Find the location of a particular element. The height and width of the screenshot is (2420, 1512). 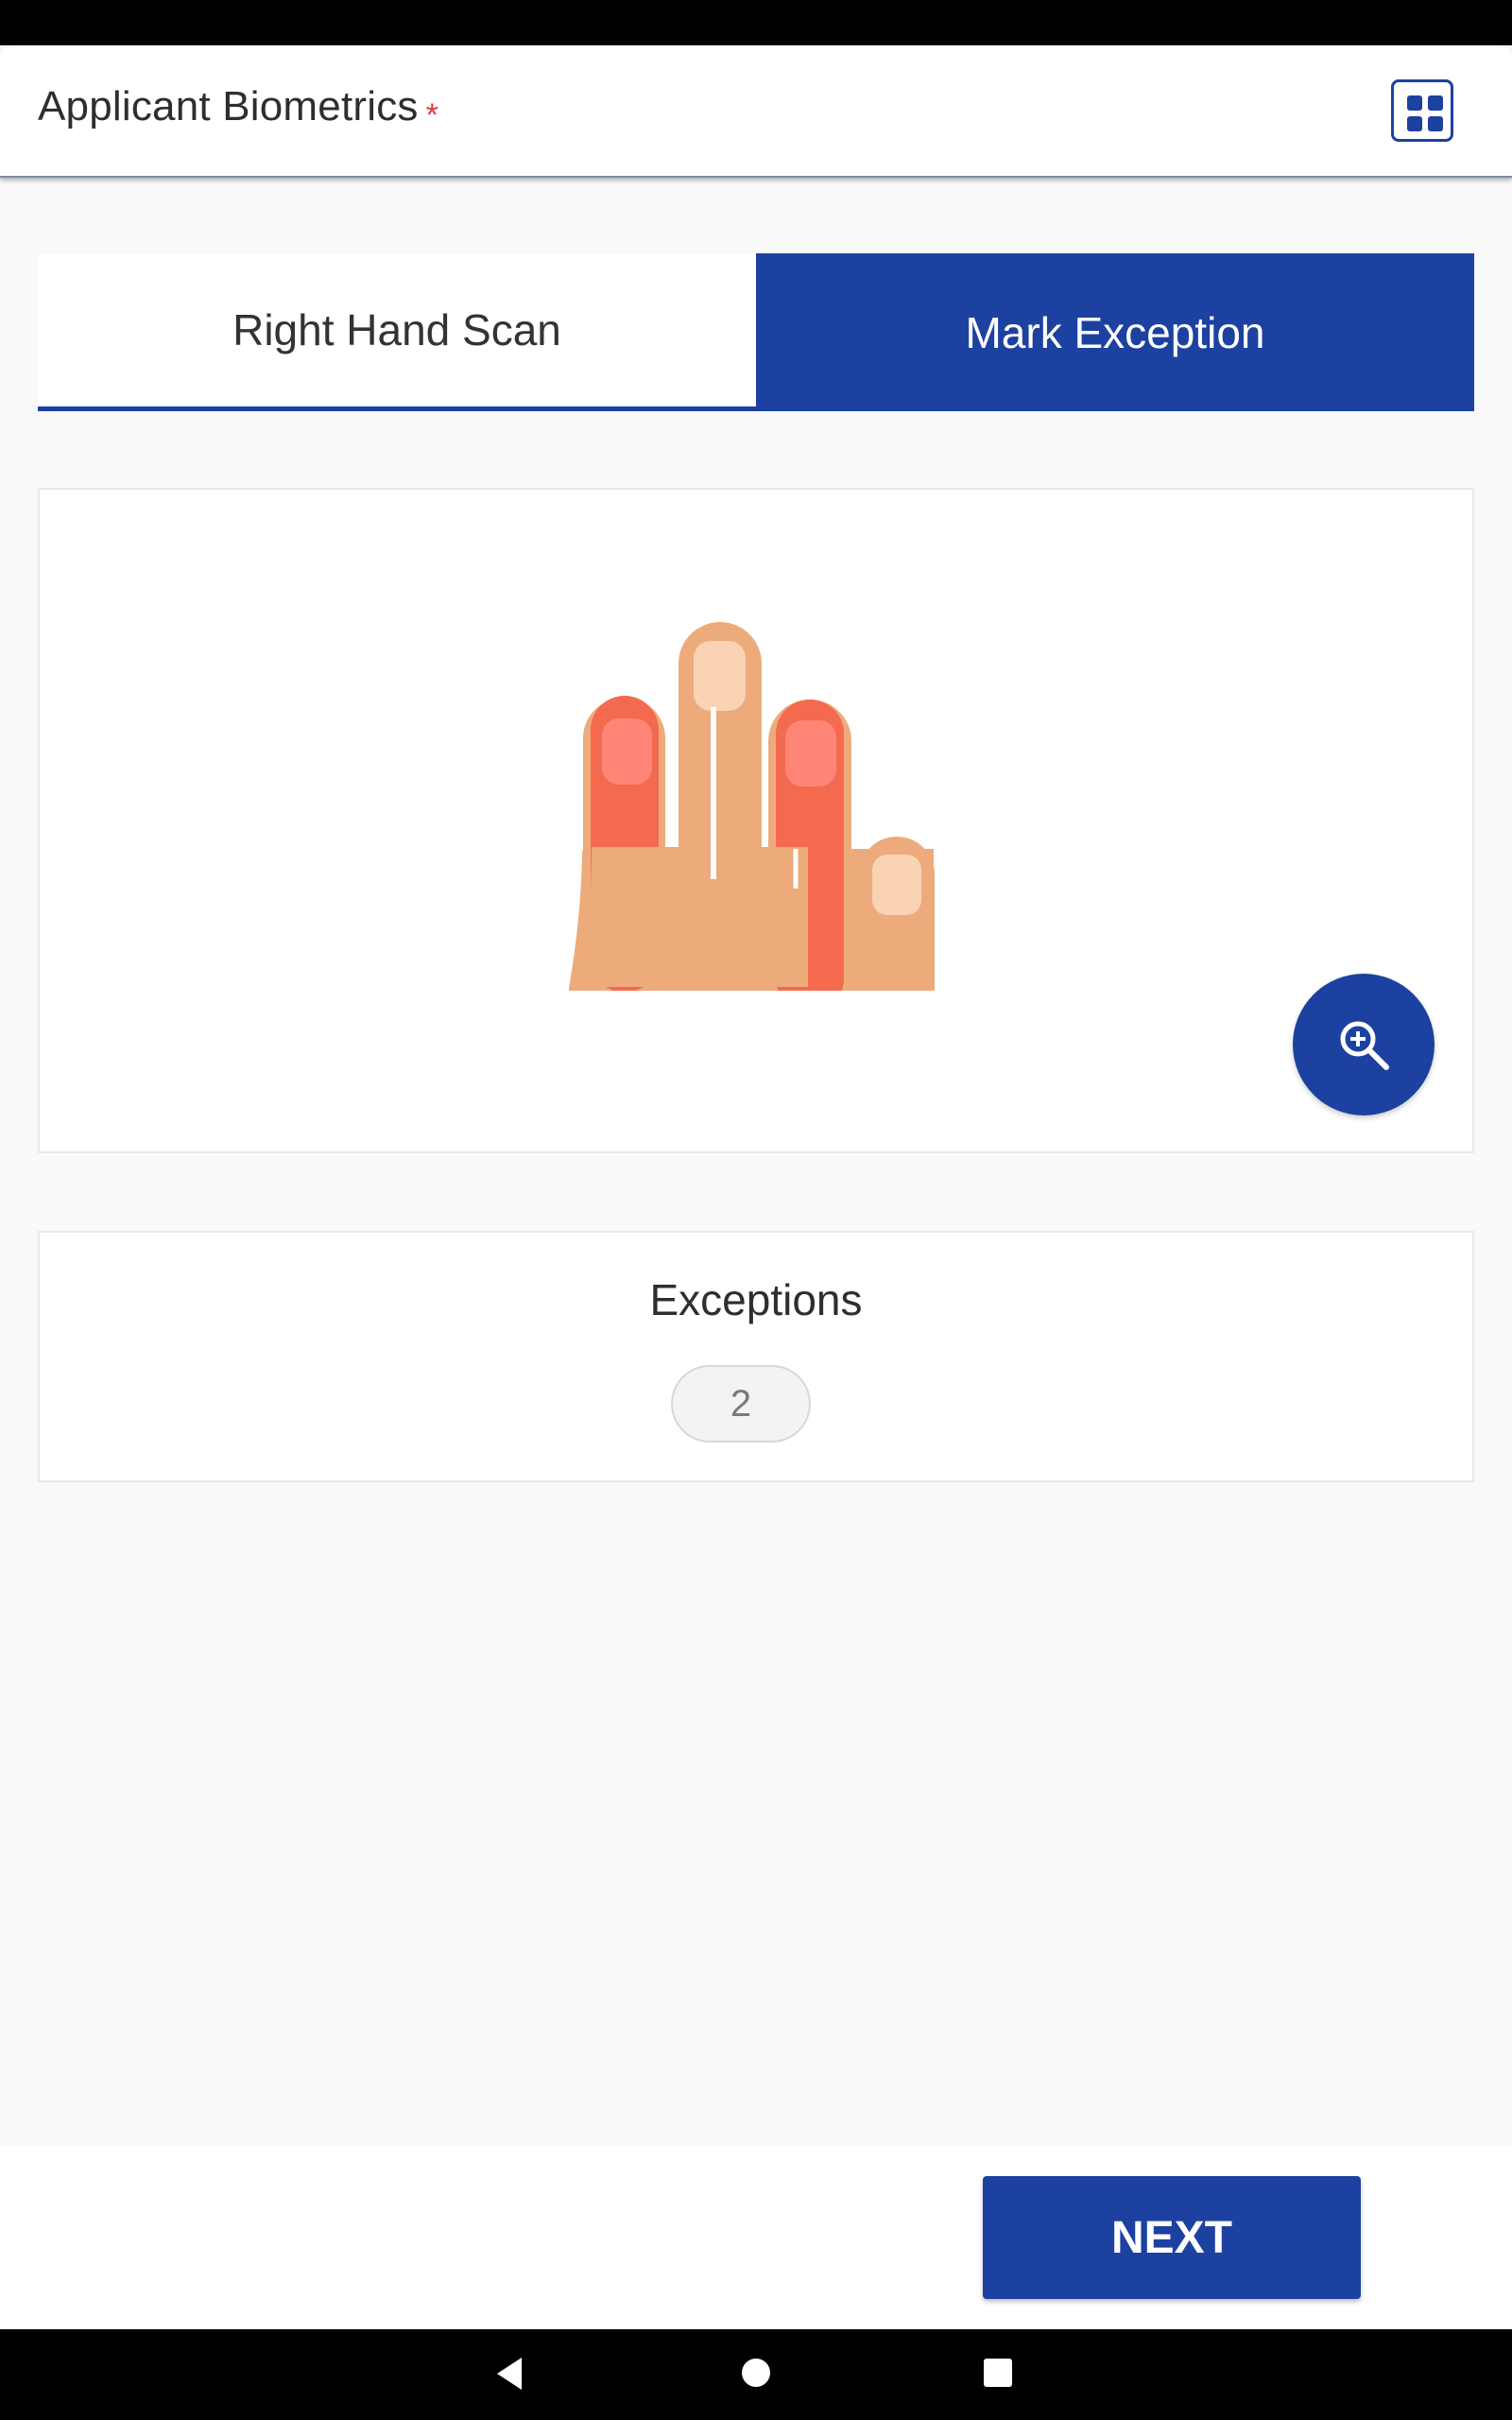

grid-apps-icon is located at coordinates (1425, 113).